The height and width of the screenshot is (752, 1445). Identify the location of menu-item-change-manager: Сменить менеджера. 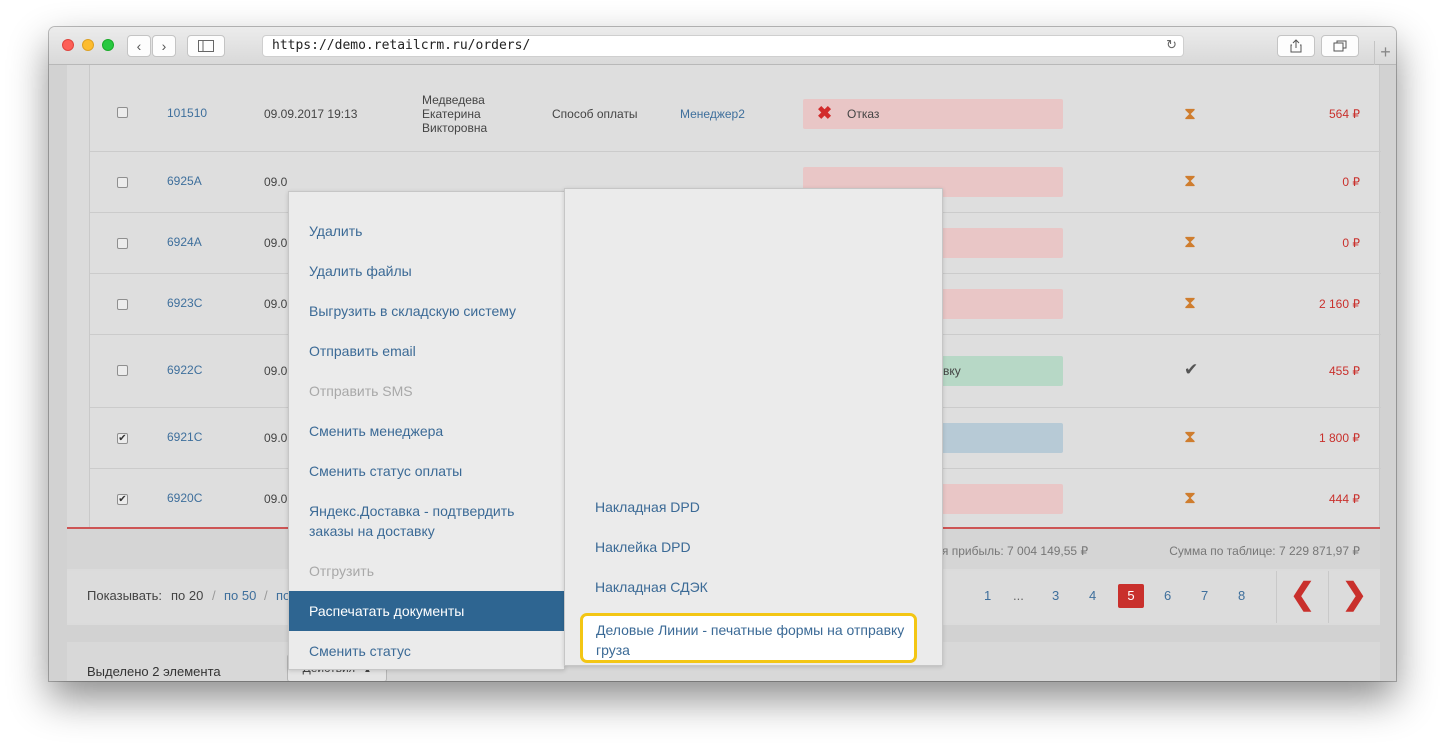
(426, 431).